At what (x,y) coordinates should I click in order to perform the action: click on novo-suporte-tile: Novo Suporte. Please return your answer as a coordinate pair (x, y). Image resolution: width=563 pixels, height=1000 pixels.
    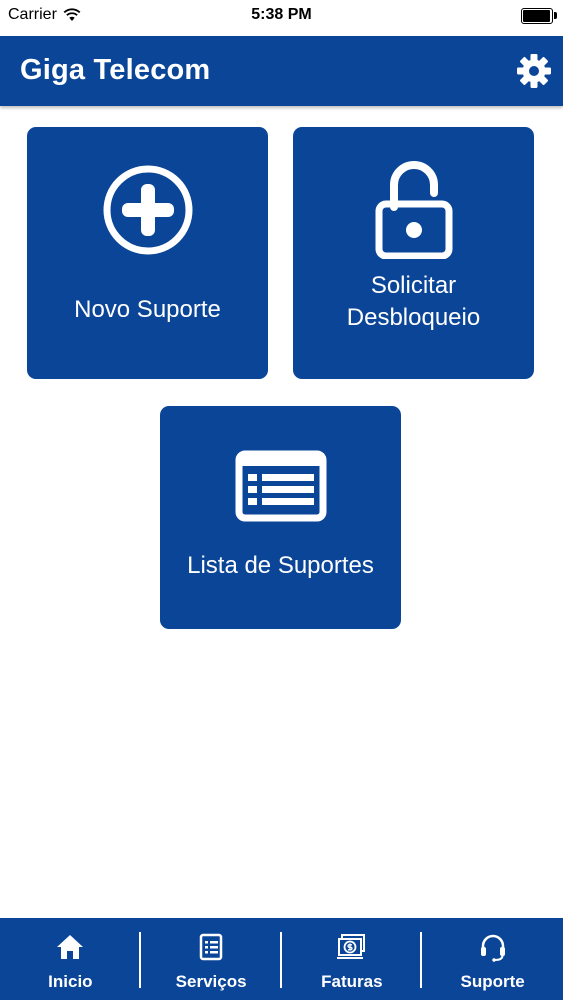
    Looking at the image, I should click on (147, 253).